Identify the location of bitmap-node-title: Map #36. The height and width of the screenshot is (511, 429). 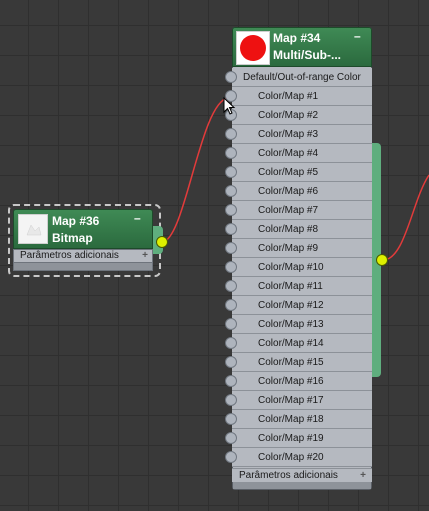
(76, 221).